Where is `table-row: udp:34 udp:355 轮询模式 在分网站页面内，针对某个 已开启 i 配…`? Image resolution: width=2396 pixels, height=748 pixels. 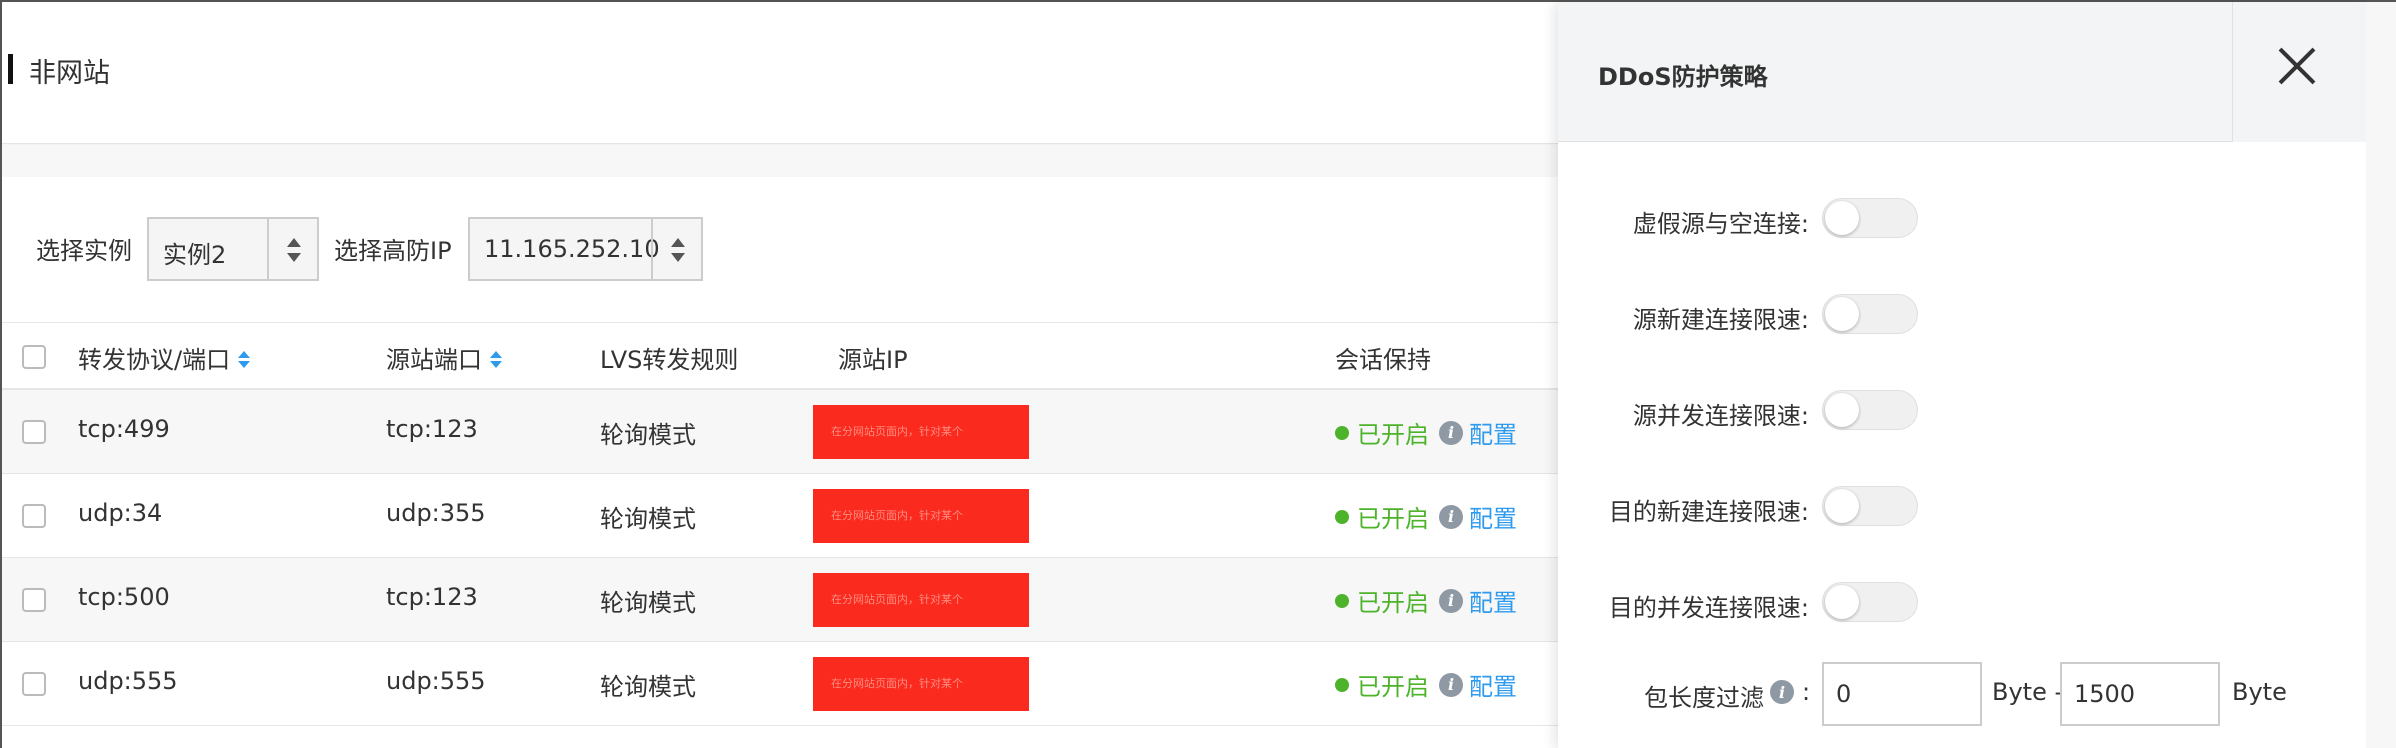
table-row: udp:34 udp:355 轮询模式 在分网站页面内，针对某个 已开启 i 配… is located at coordinates (780, 516).